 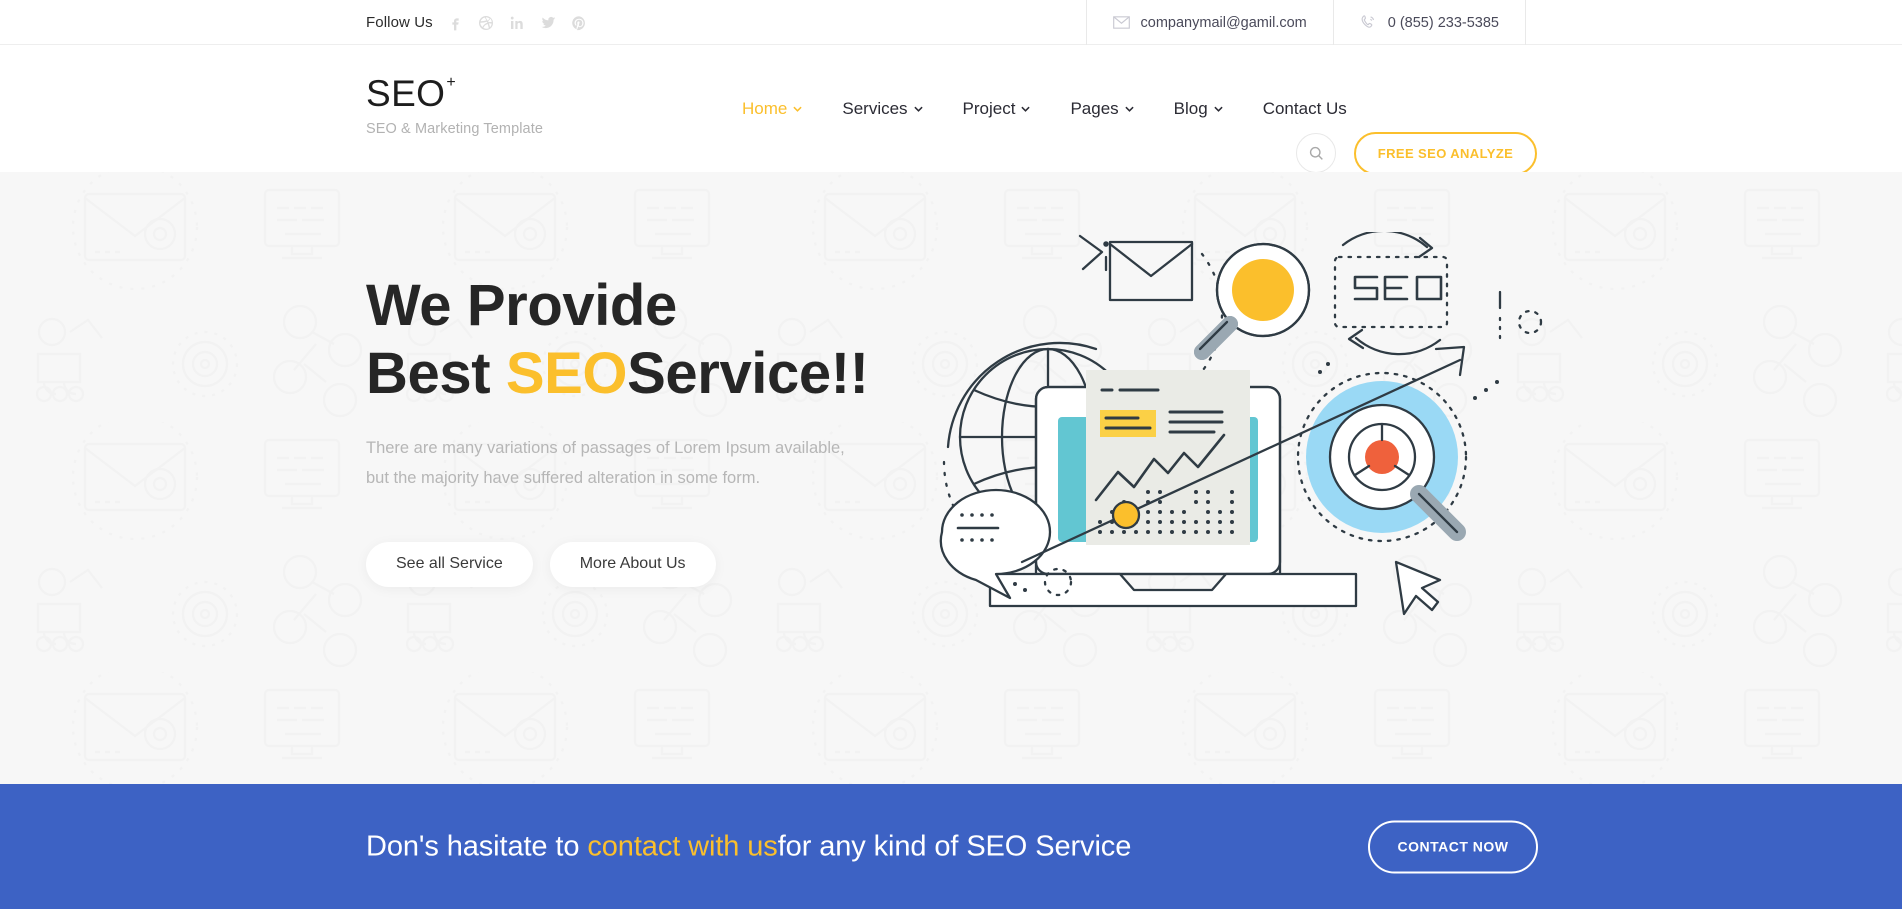 What do you see at coordinates (449, 564) in the screenshot?
I see `see-all-service-button: See all Service` at bounding box center [449, 564].